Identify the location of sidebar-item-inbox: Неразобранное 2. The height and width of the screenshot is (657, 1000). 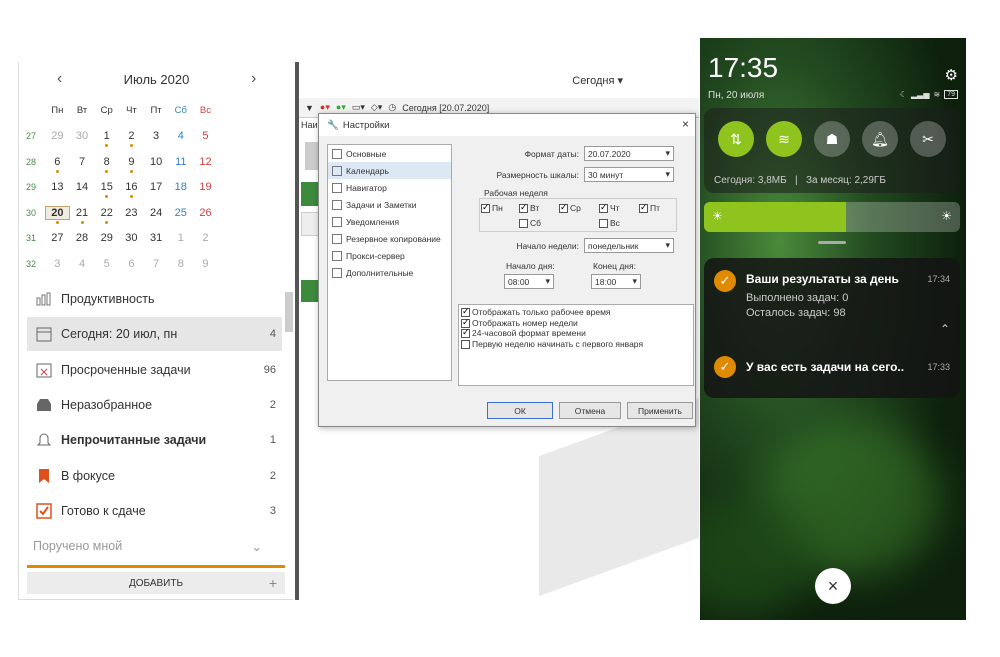
(154, 405).